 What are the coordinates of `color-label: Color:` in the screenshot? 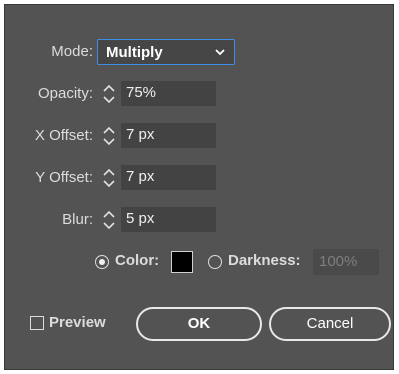 It's located at (137, 260).